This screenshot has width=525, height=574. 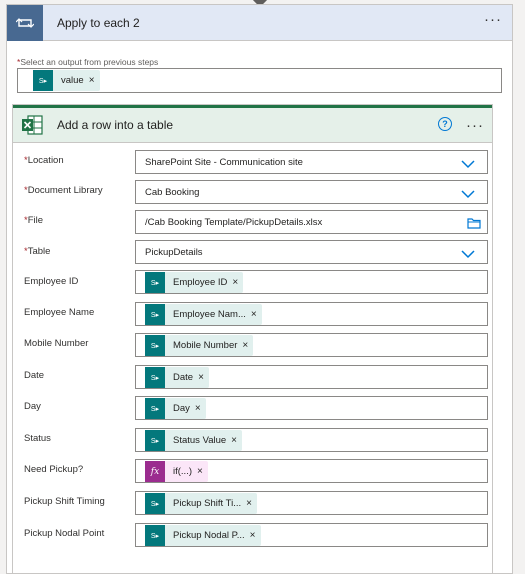 I want to click on dynamic-content-token: S▸ Day ×, so click(x=175, y=408).